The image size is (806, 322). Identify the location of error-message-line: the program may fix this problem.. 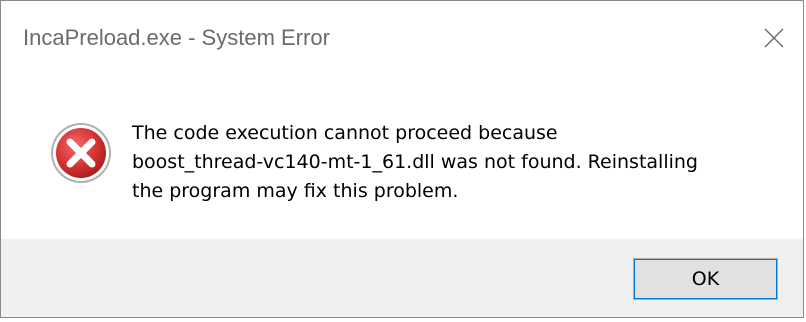
(295, 191).